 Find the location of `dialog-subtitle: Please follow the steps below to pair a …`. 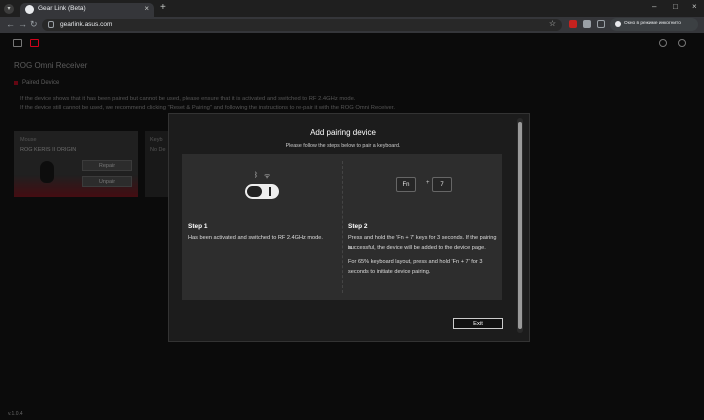

dialog-subtitle: Please follow the steps below to pair a … is located at coordinates (343, 146).